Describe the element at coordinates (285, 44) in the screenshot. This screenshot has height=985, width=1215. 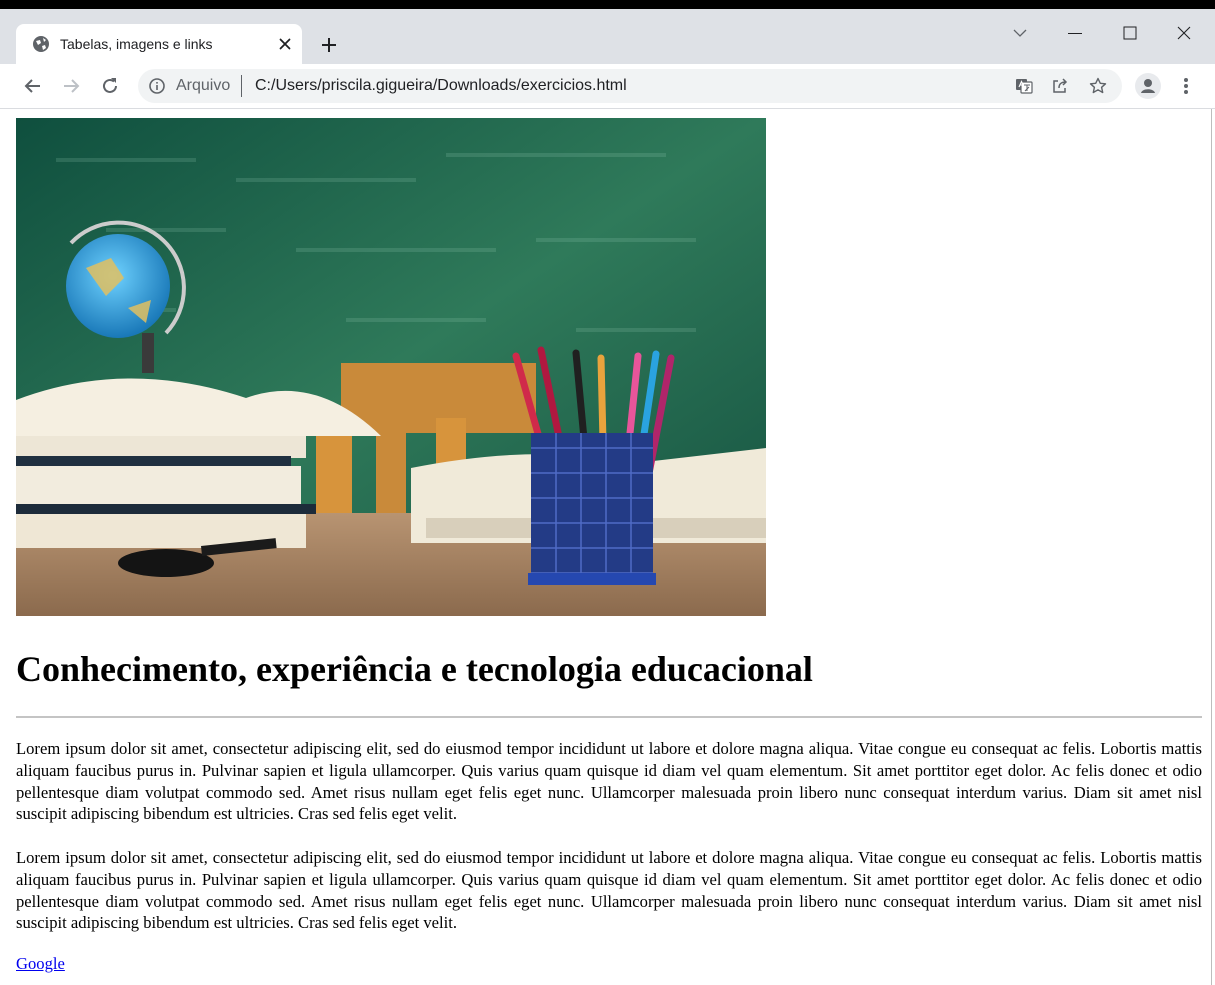
I see `close-tab-icon` at that location.